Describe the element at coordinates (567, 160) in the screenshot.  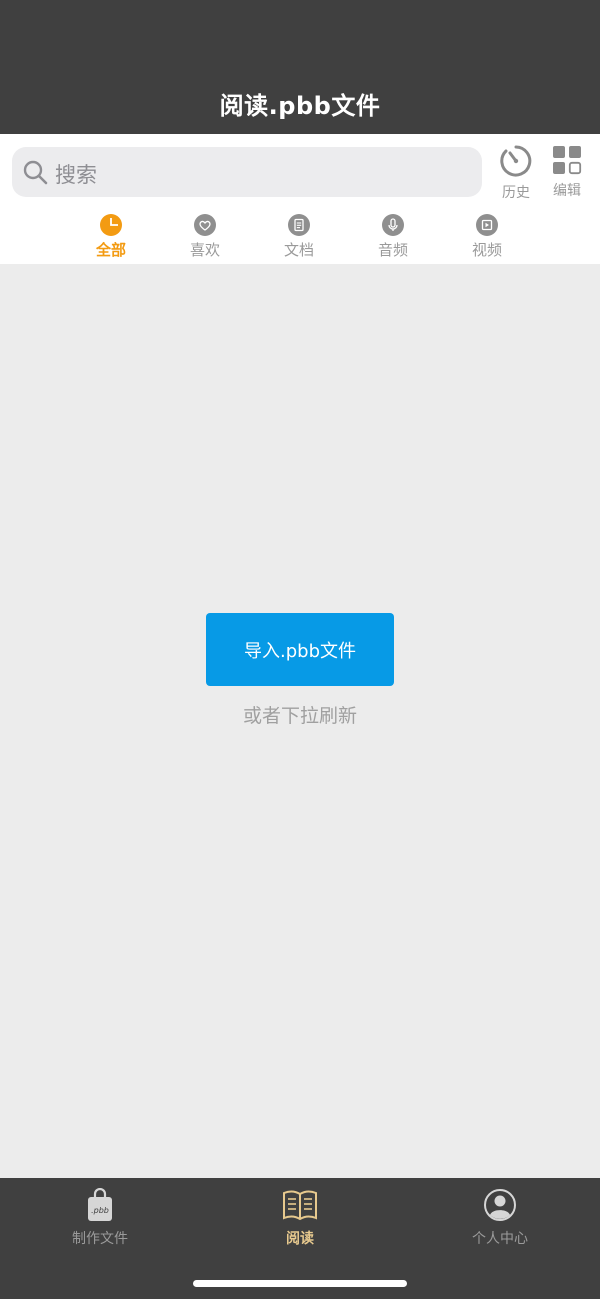
I see `grid-icon` at that location.